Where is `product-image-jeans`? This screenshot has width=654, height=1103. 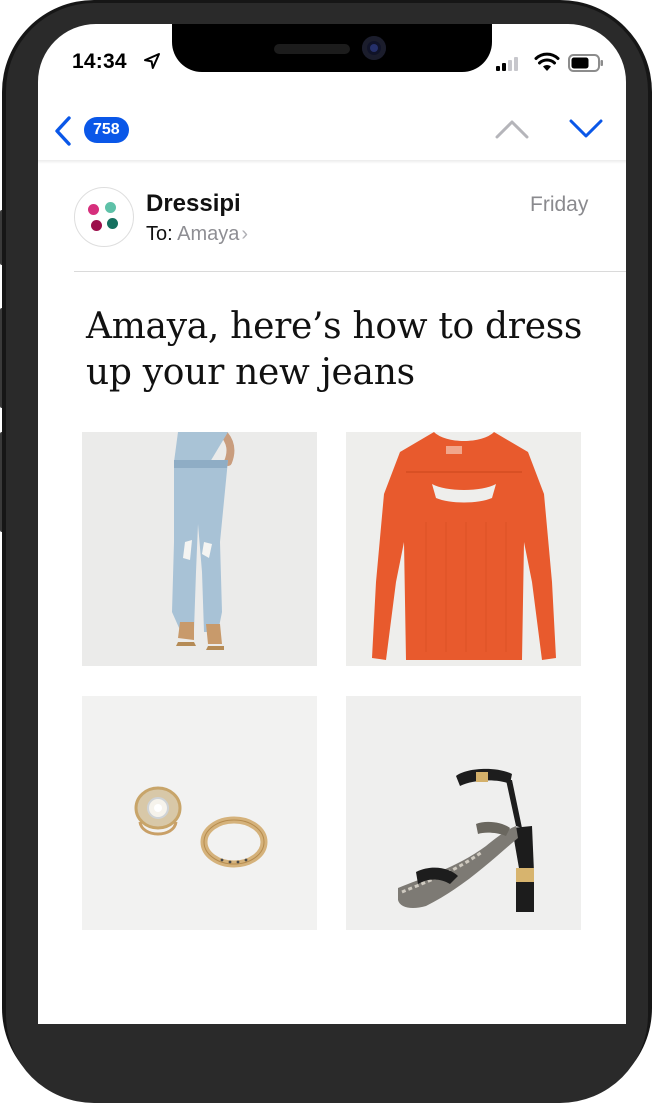
product-image-jeans is located at coordinates (199, 549).